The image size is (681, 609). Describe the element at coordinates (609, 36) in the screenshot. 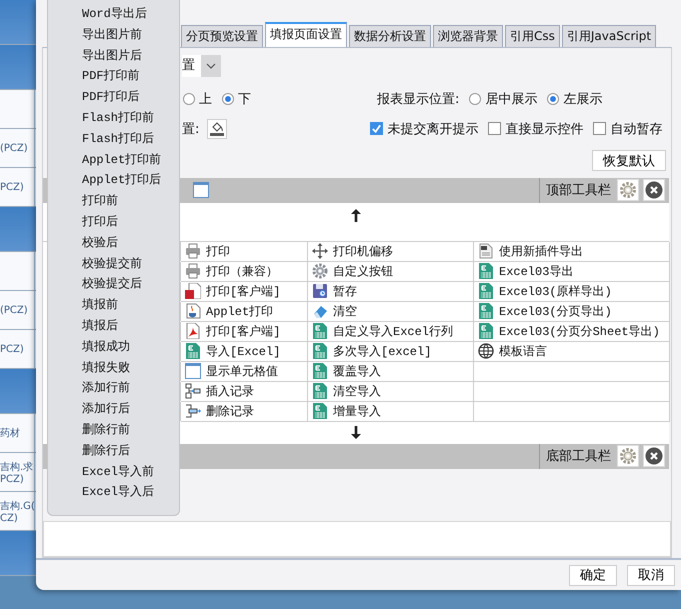

I see `tab: 引用JavaScript` at that location.